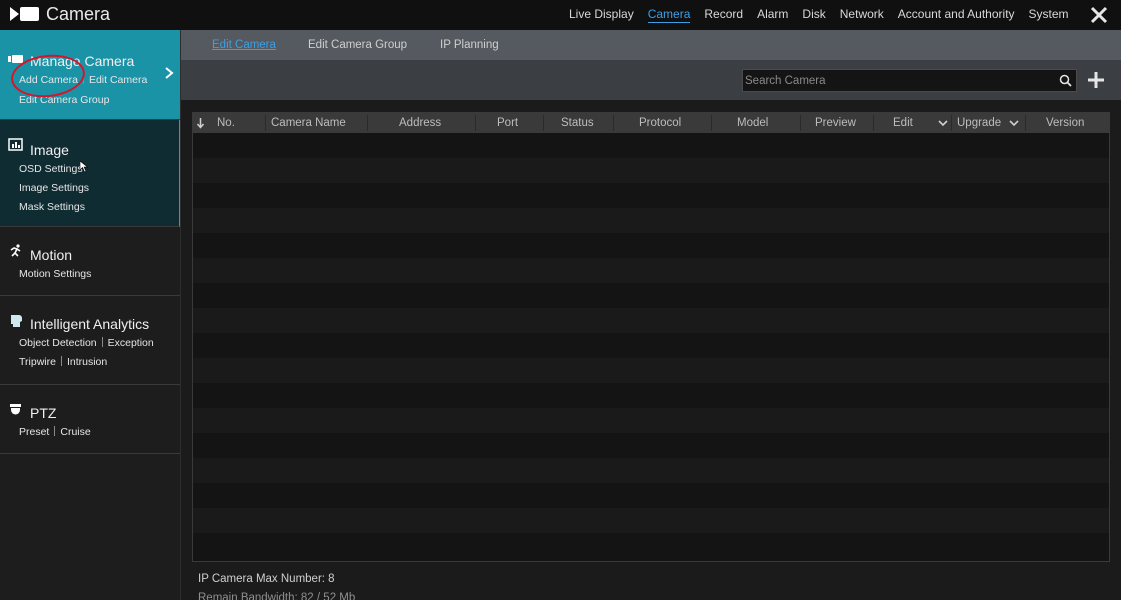  I want to click on nav-alarm: Alarm, so click(772, 15).